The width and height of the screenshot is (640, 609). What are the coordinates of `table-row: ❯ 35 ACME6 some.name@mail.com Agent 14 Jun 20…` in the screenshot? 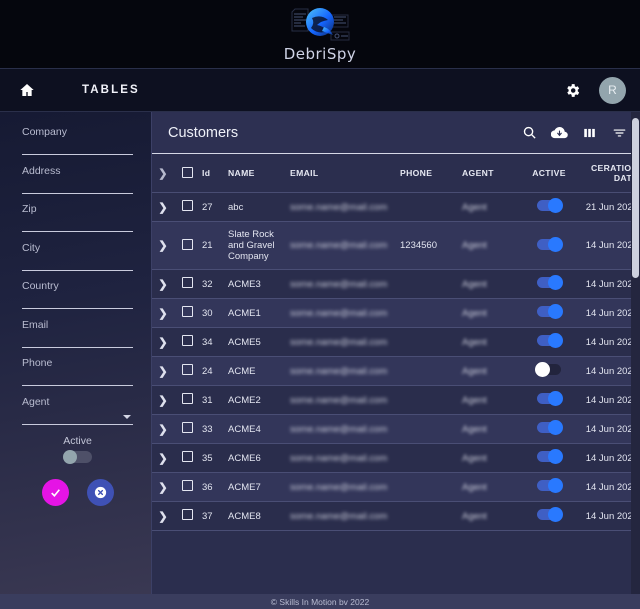 It's located at (396, 458).